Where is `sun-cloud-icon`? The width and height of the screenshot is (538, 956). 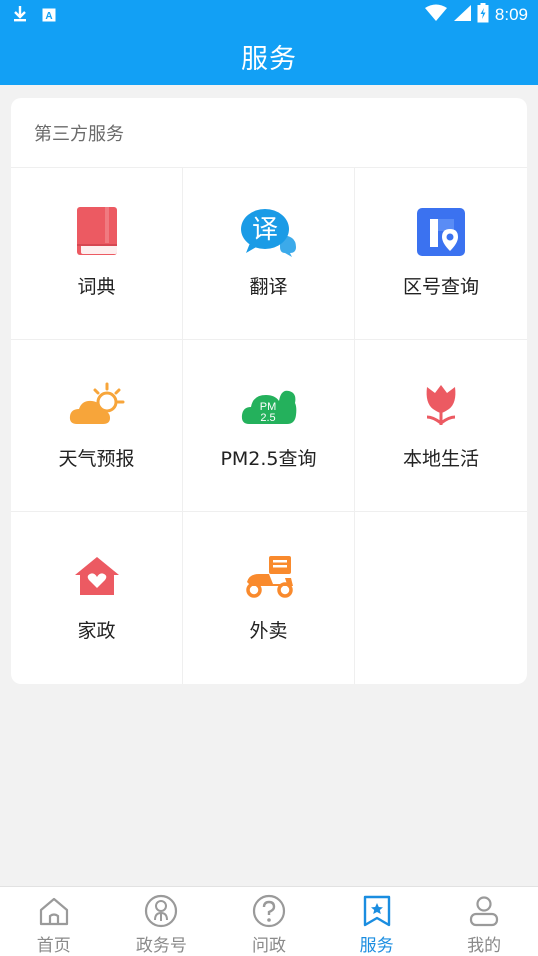
sun-cloud-icon is located at coordinates (97, 404).